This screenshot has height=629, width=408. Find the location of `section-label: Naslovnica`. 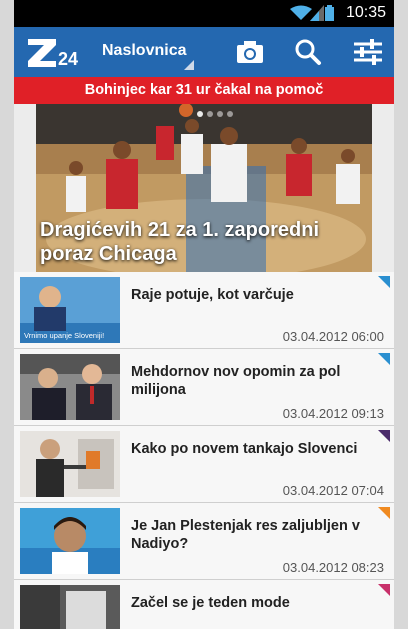

section-label: Naslovnica is located at coordinates (144, 50).